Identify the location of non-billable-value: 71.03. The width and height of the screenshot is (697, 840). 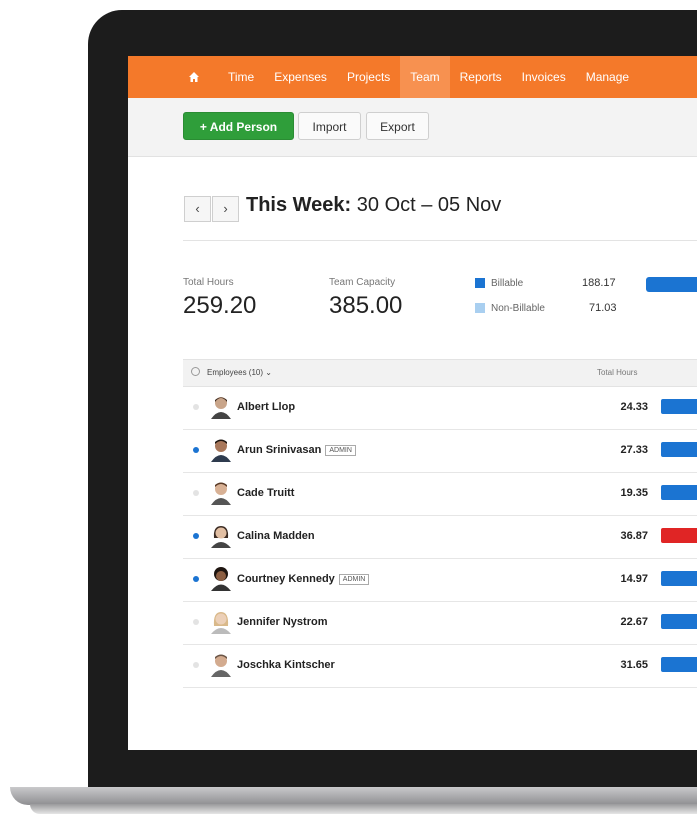
(603, 308).